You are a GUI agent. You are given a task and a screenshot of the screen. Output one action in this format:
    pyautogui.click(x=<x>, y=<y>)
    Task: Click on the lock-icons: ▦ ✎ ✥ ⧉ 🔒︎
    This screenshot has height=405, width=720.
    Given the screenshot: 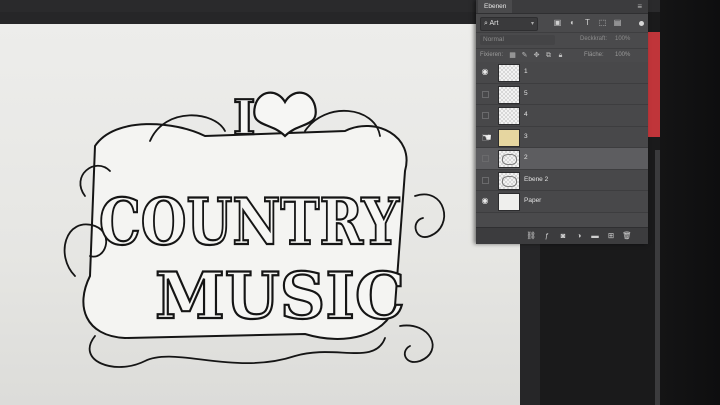 What is the action you would take?
    pyautogui.click(x=536, y=56)
    